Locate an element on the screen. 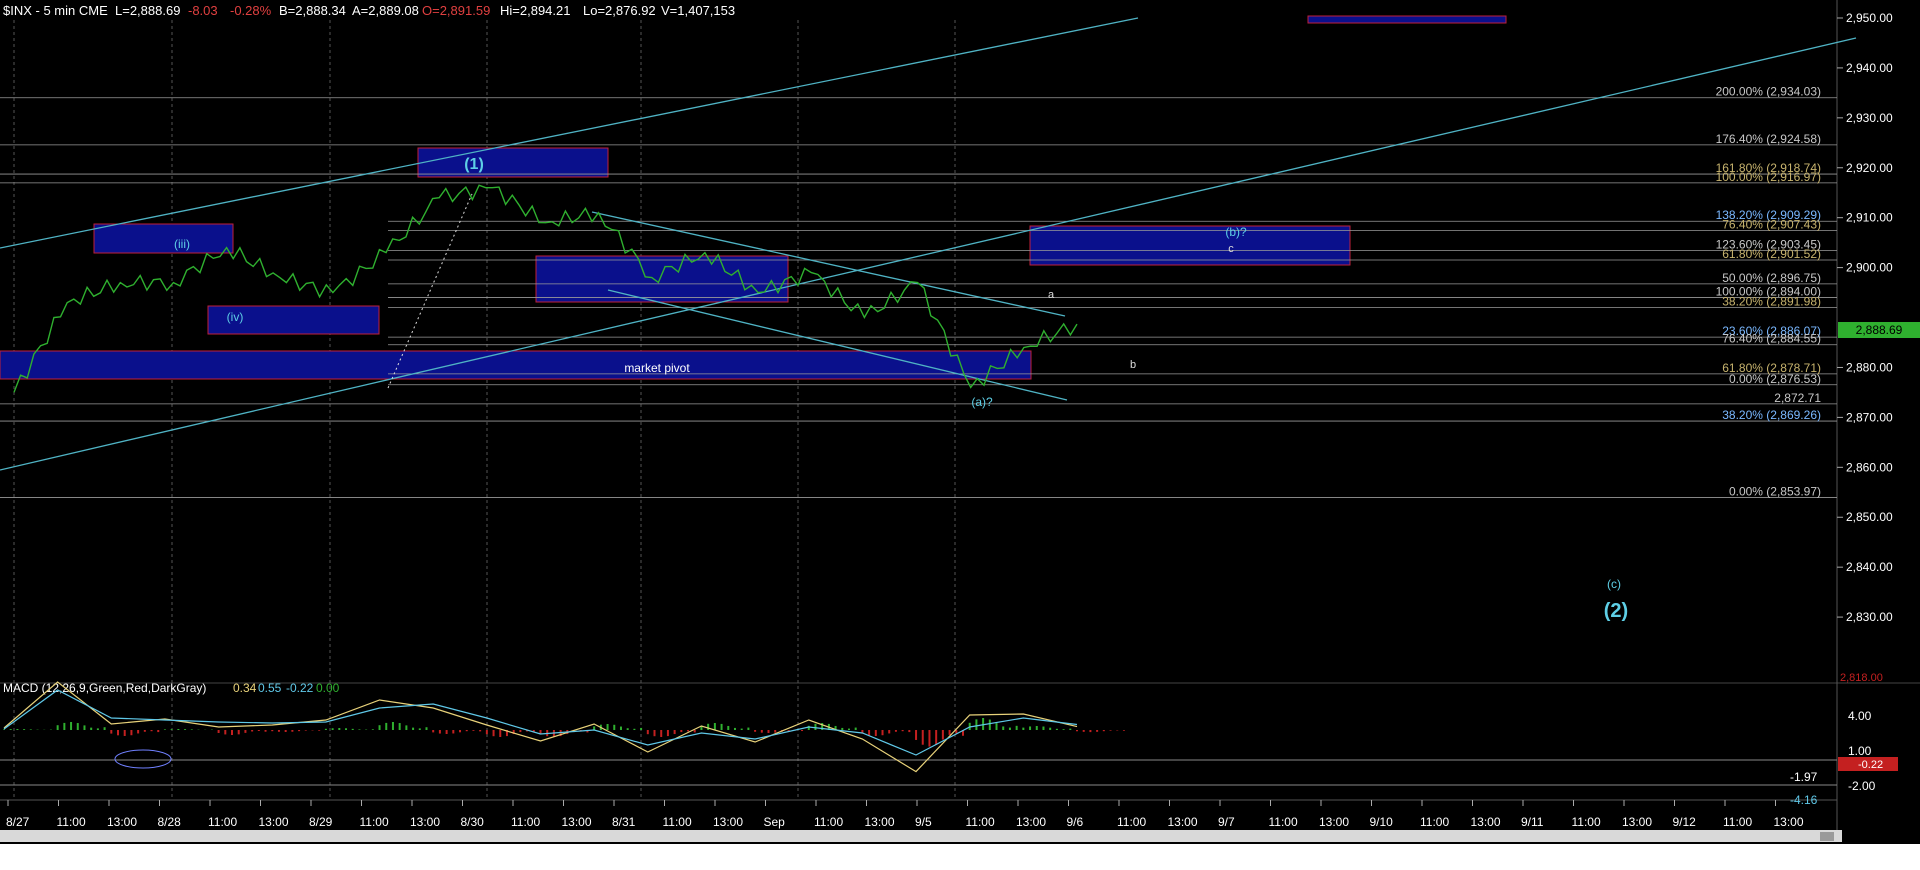 The image size is (1920, 870). macd-tick-top: 4.00 is located at coordinates (1860, 716).